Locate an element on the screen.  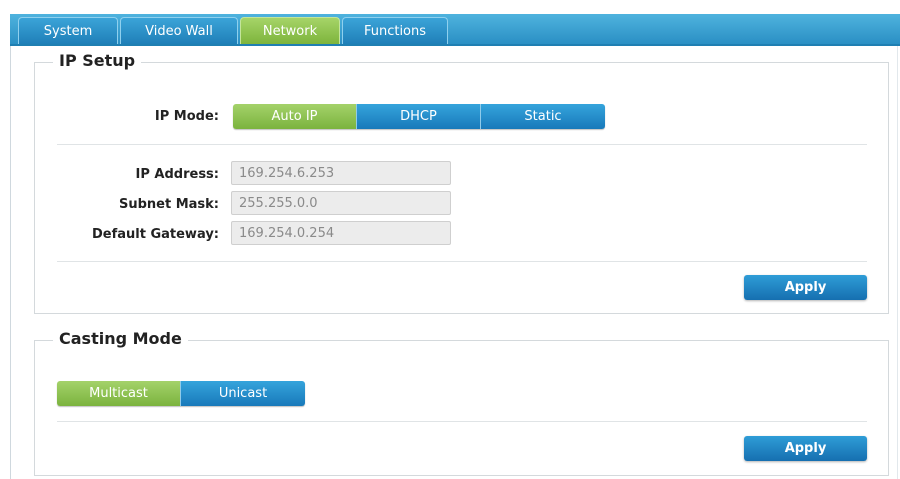
ip-address-field is located at coordinates (341, 173).